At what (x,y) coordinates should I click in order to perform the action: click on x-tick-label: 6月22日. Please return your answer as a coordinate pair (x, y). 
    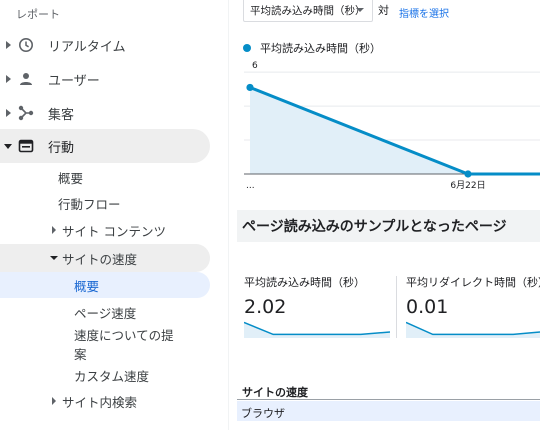
    Looking at the image, I should click on (467, 185).